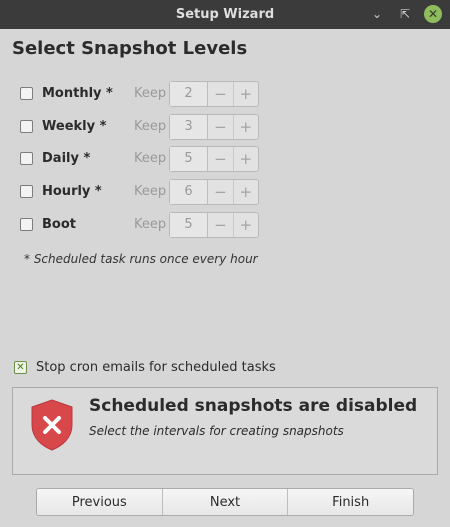  What do you see at coordinates (77, 93) in the screenshot?
I see `monthly-label: Monthly *` at bounding box center [77, 93].